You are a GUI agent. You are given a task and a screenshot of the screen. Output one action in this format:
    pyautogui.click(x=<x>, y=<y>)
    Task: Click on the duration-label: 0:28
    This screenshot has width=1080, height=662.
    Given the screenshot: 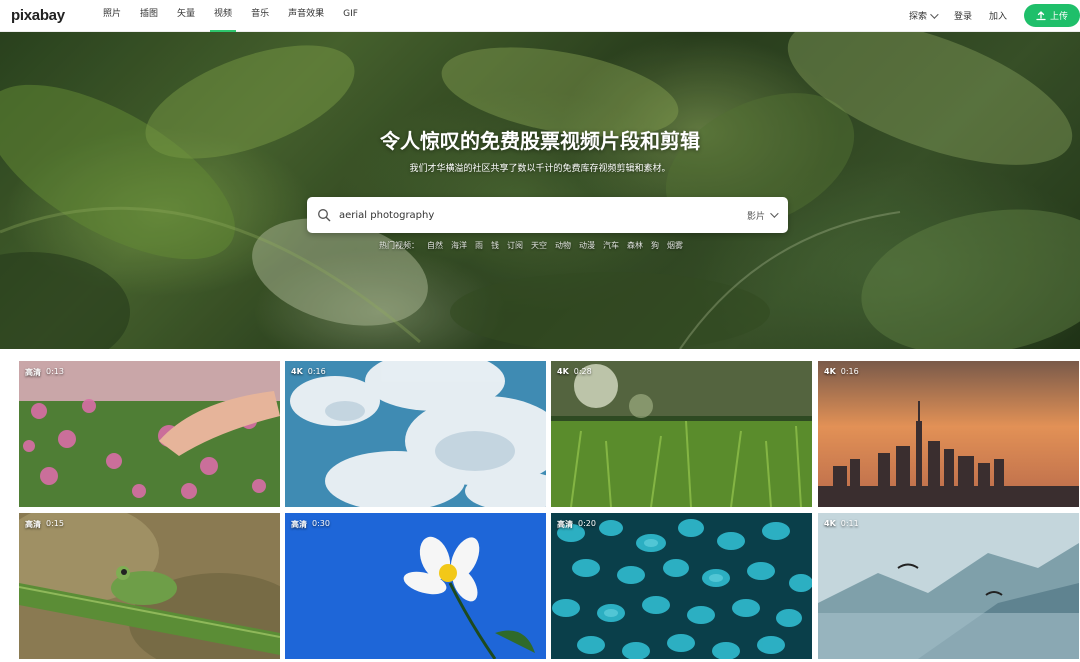 What is the action you would take?
    pyautogui.click(x=582, y=371)
    